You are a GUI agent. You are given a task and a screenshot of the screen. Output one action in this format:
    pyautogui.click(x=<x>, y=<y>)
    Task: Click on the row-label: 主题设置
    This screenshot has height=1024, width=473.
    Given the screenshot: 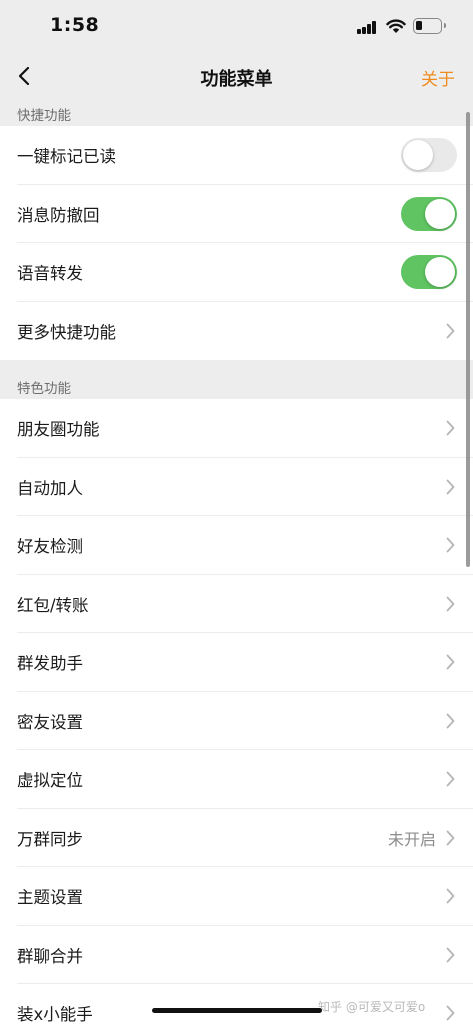 What is the action you would take?
    pyautogui.click(x=50, y=898)
    